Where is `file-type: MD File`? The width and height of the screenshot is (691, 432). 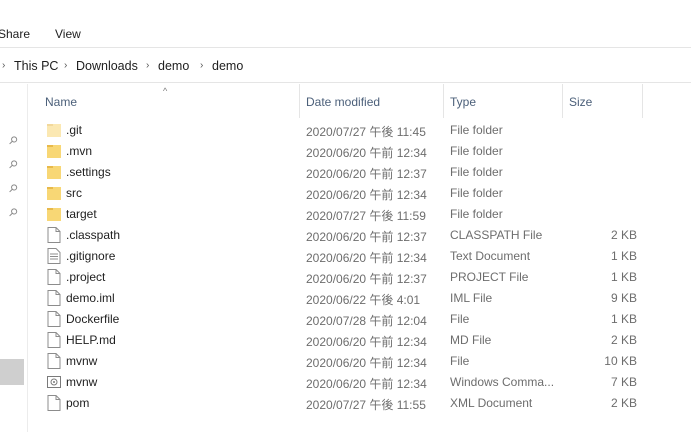 file-type: MD File is located at coordinates (471, 340).